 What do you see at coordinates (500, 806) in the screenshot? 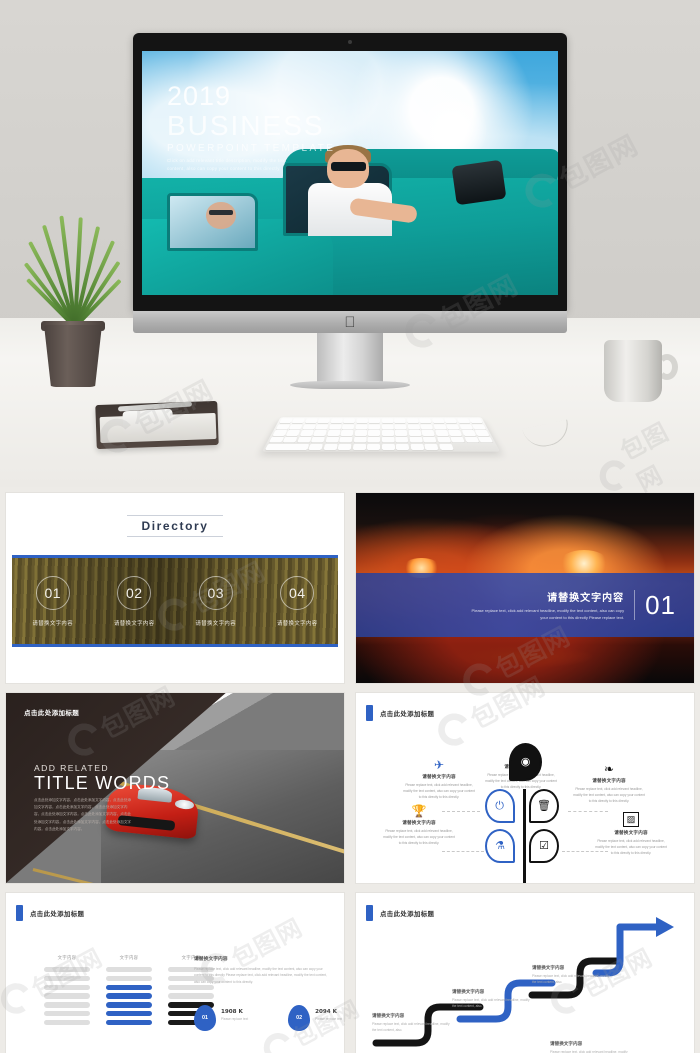
I see `petal-power: ⏻` at bounding box center [500, 806].